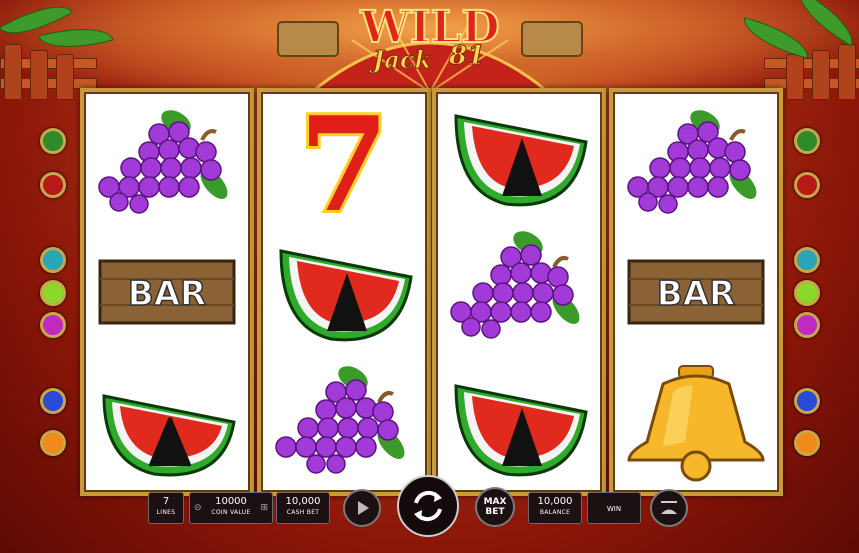 The image size is (859, 553). Describe the element at coordinates (555, 501) in the screenshot. I see `balance-value: 10,000` at that location.